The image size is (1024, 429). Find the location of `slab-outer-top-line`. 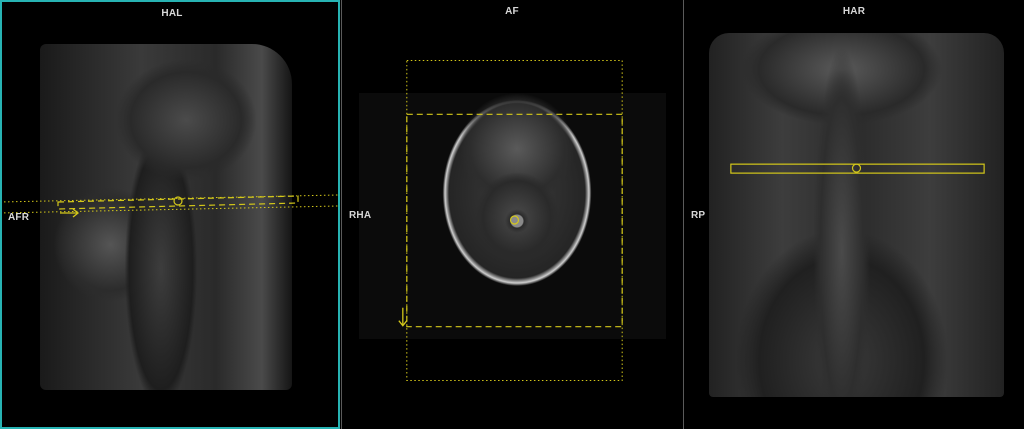

slab-outer-top-line is located at coordinates (170, 198).